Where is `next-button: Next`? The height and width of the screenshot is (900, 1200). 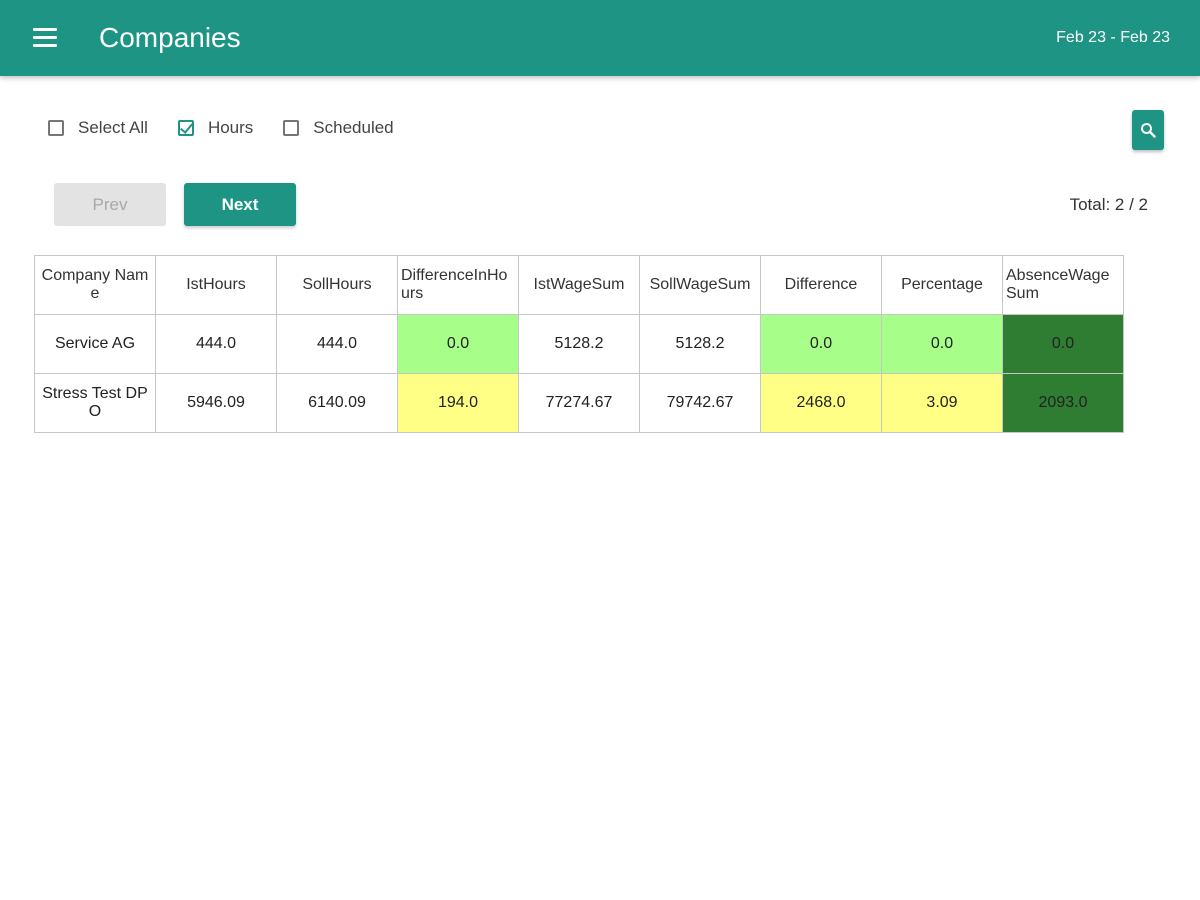 next-button: Next is located at coordinates (240, 204).